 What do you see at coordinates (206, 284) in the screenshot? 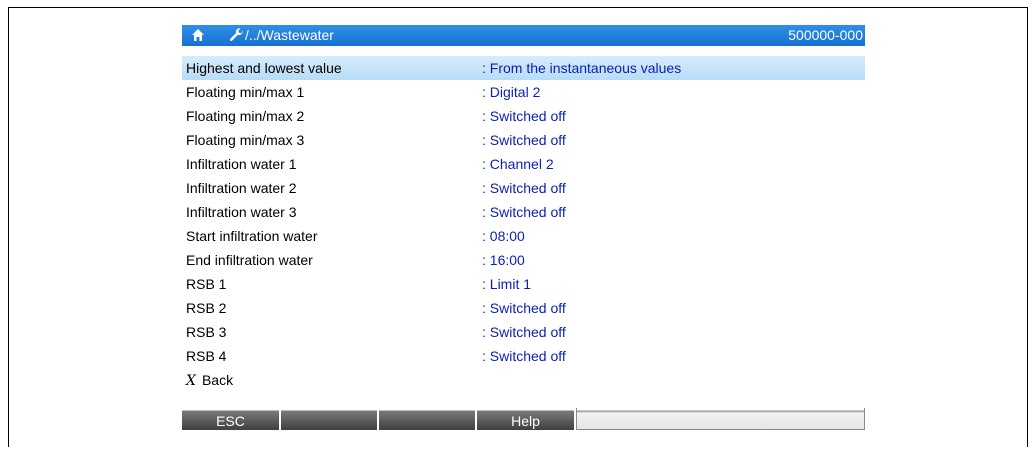
I see `menu-item-label: RSB 1` at bounding box center [206, 284].